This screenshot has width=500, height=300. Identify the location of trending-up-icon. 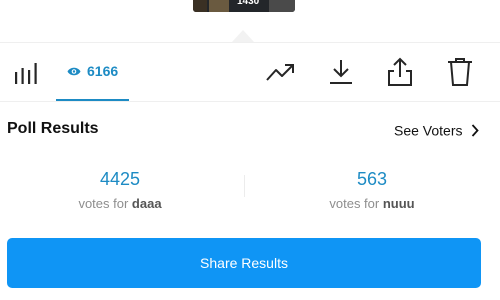
(280, 72).